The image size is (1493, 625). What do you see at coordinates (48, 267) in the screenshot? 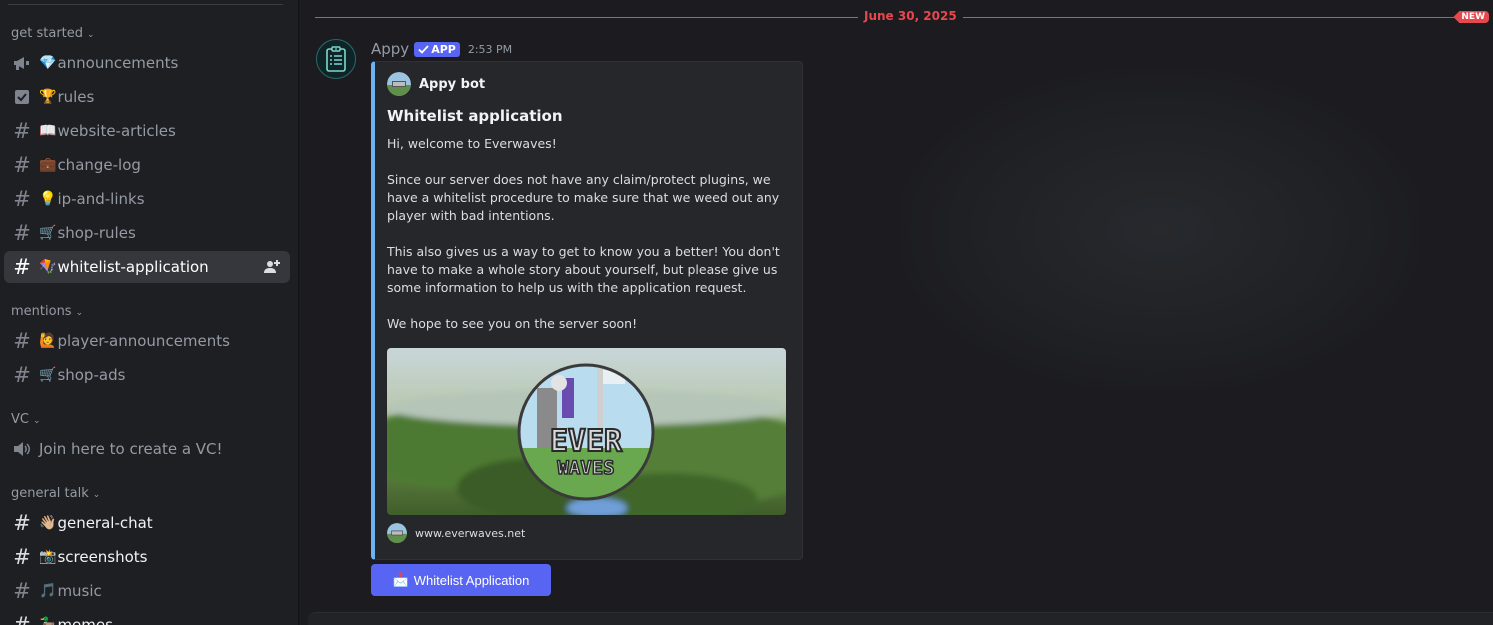
I see `channel-emoji: 🪁` at bounding box center [48, 267].